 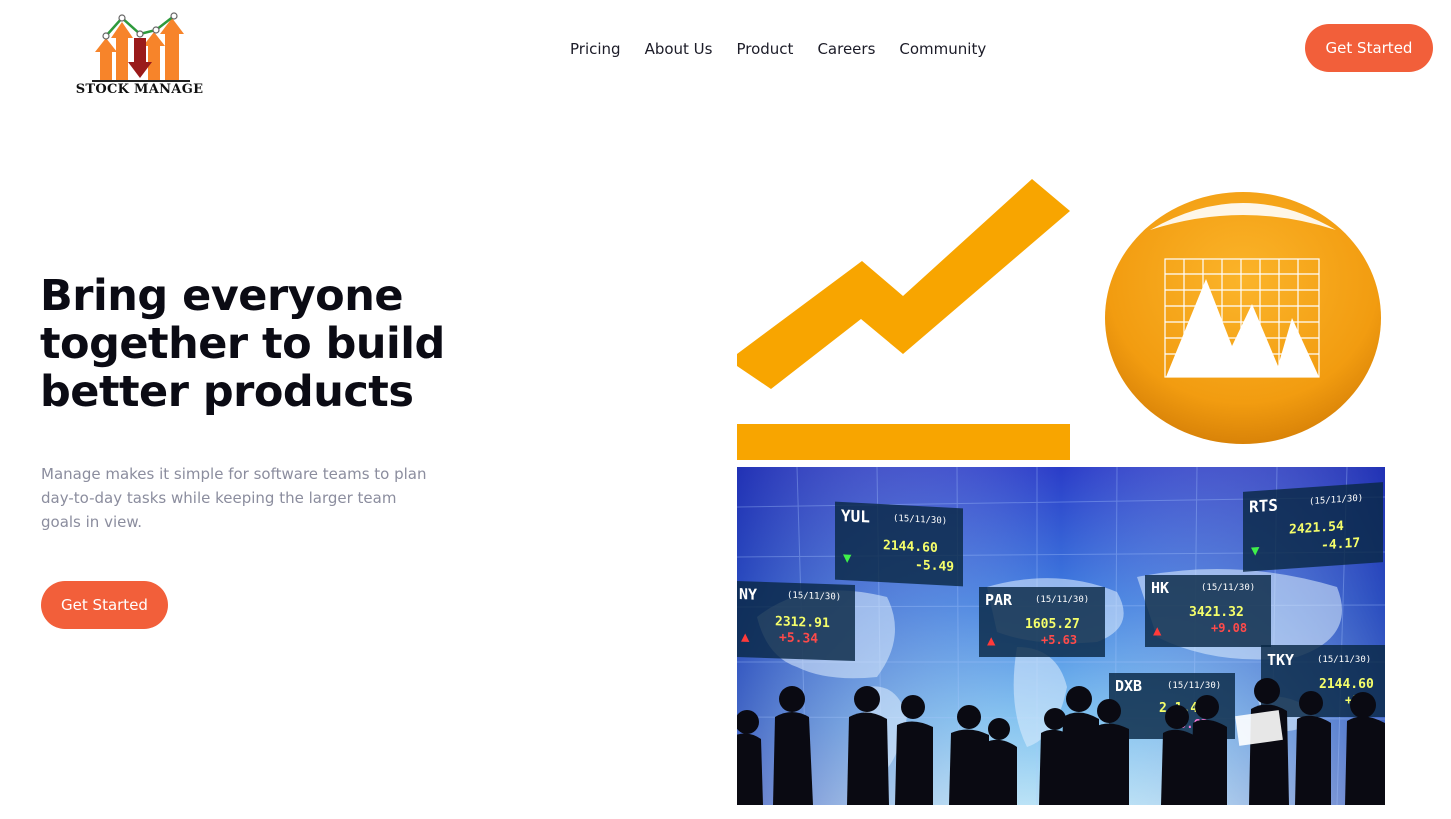 What do you see at coordinates (1061, 741) in the screenshot?
I see `crowd-silhouettes` at bounding box center [1061, 741].